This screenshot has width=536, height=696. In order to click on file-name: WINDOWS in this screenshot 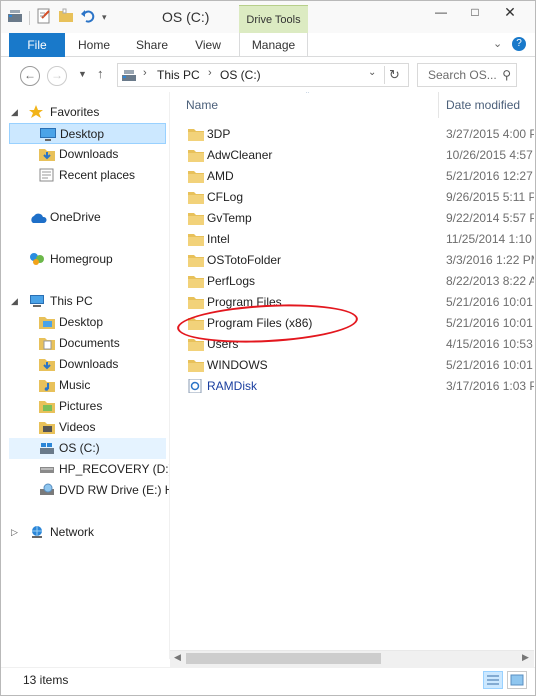, I will do `click(237, 365)`.